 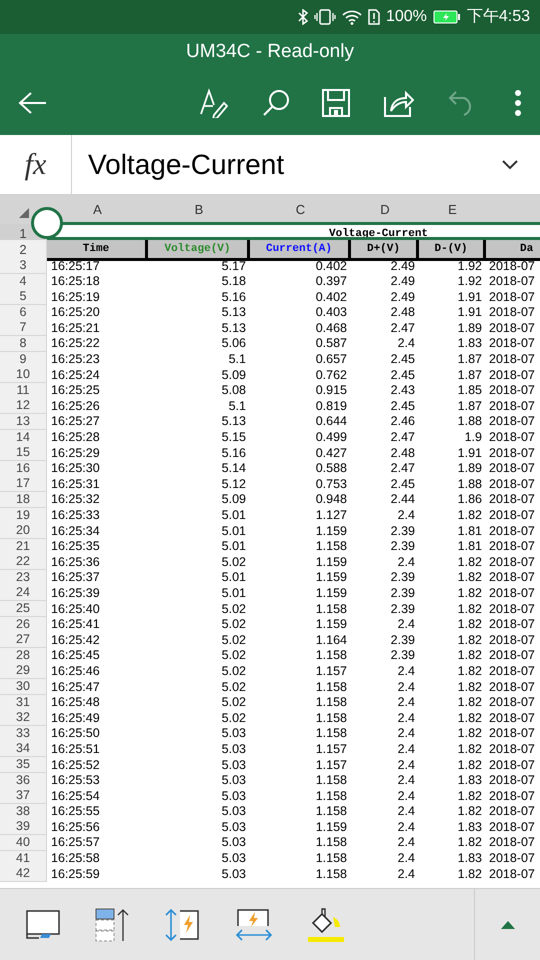 What do you see at coordinates (23, 213) in the screenshot?
I see `select-all-icon` at bounding box center [23, 213].